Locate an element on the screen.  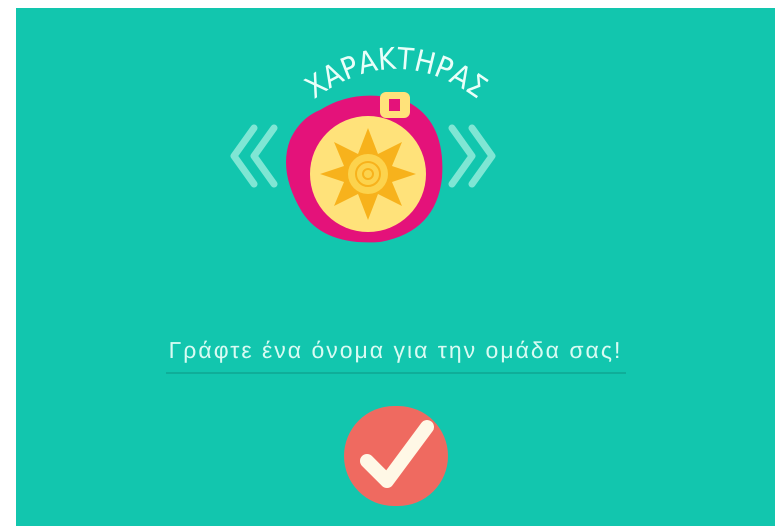
right-arrow-icon is located at coordinates (472, 156).